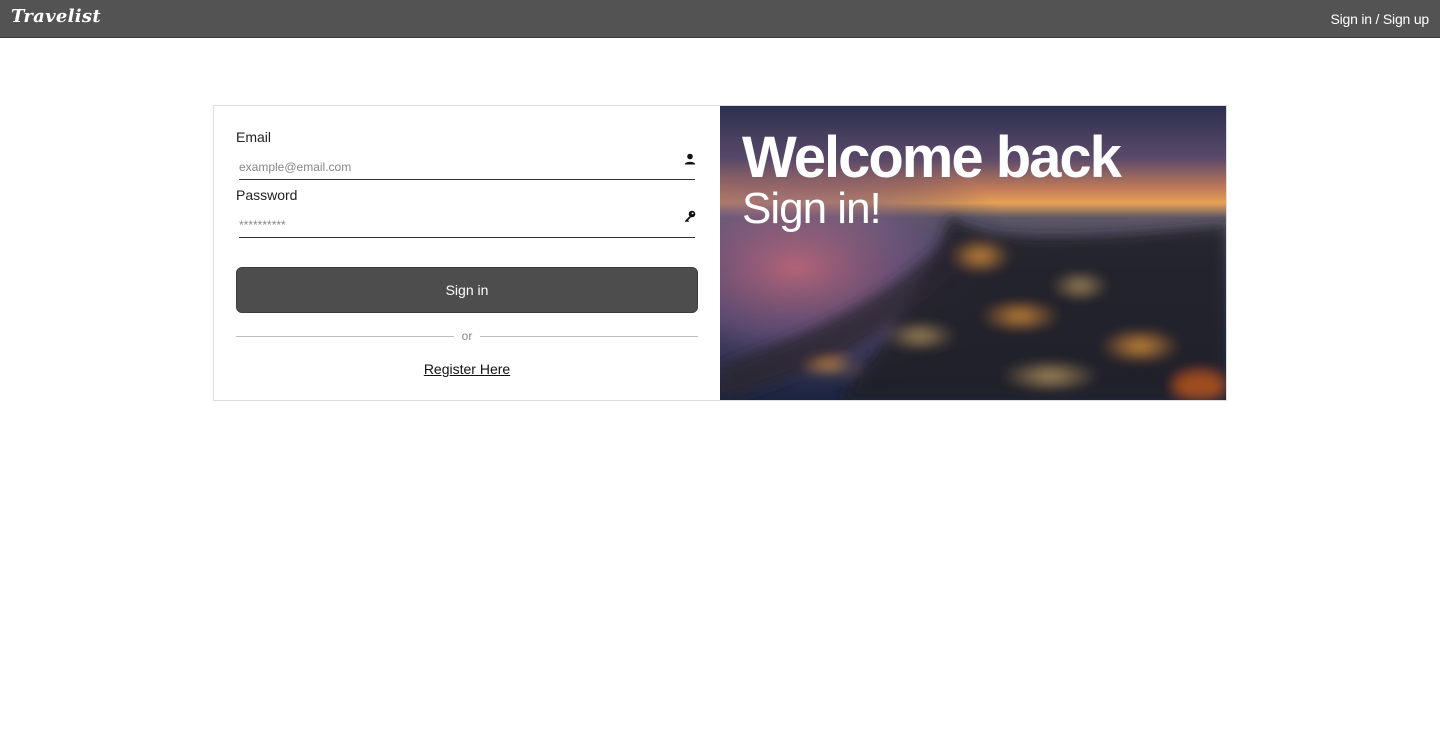 The width and height of the screenshot is (1440, 755). What do you see at coordinates (467, 167) in the screenshot?
I see `email-field` at bounding box center [467, 167].